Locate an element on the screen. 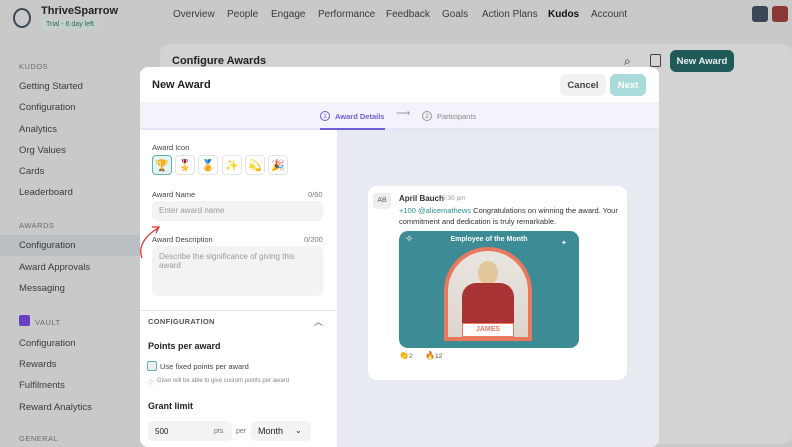 This screenshot has height=447, width=792. chevron-down-icon: ⌄ is located at coordinates (298, 430).